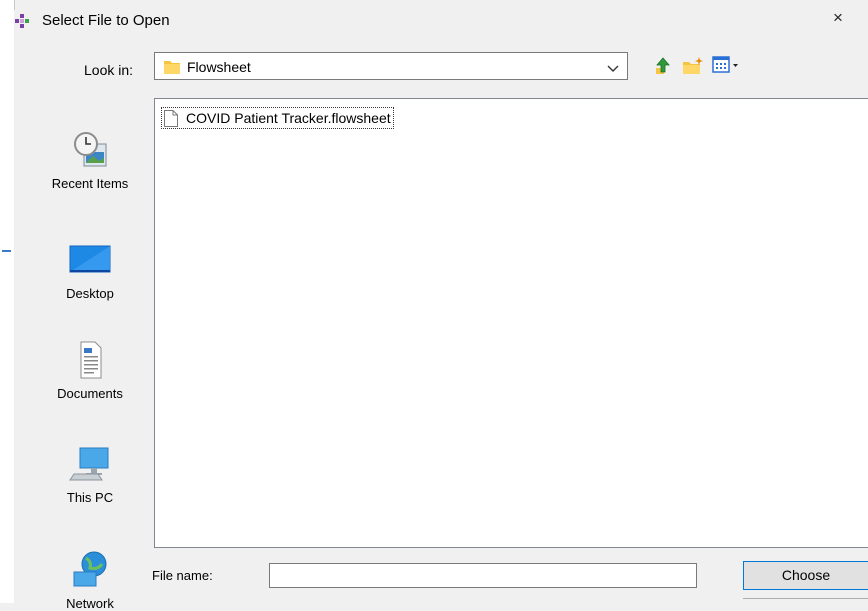 The image size is (868, 611). I want to click on place-this-pc: This PC, so click(90, 474).